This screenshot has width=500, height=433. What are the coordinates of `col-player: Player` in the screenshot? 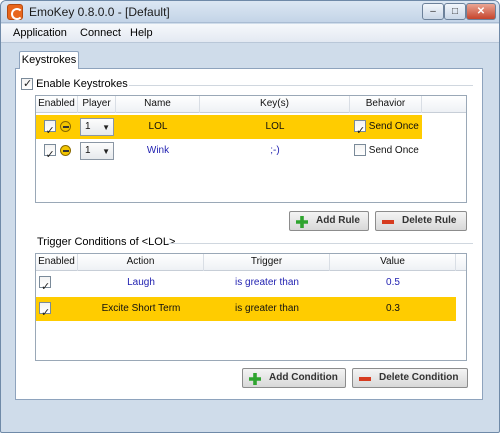 It's located at (97, 104).